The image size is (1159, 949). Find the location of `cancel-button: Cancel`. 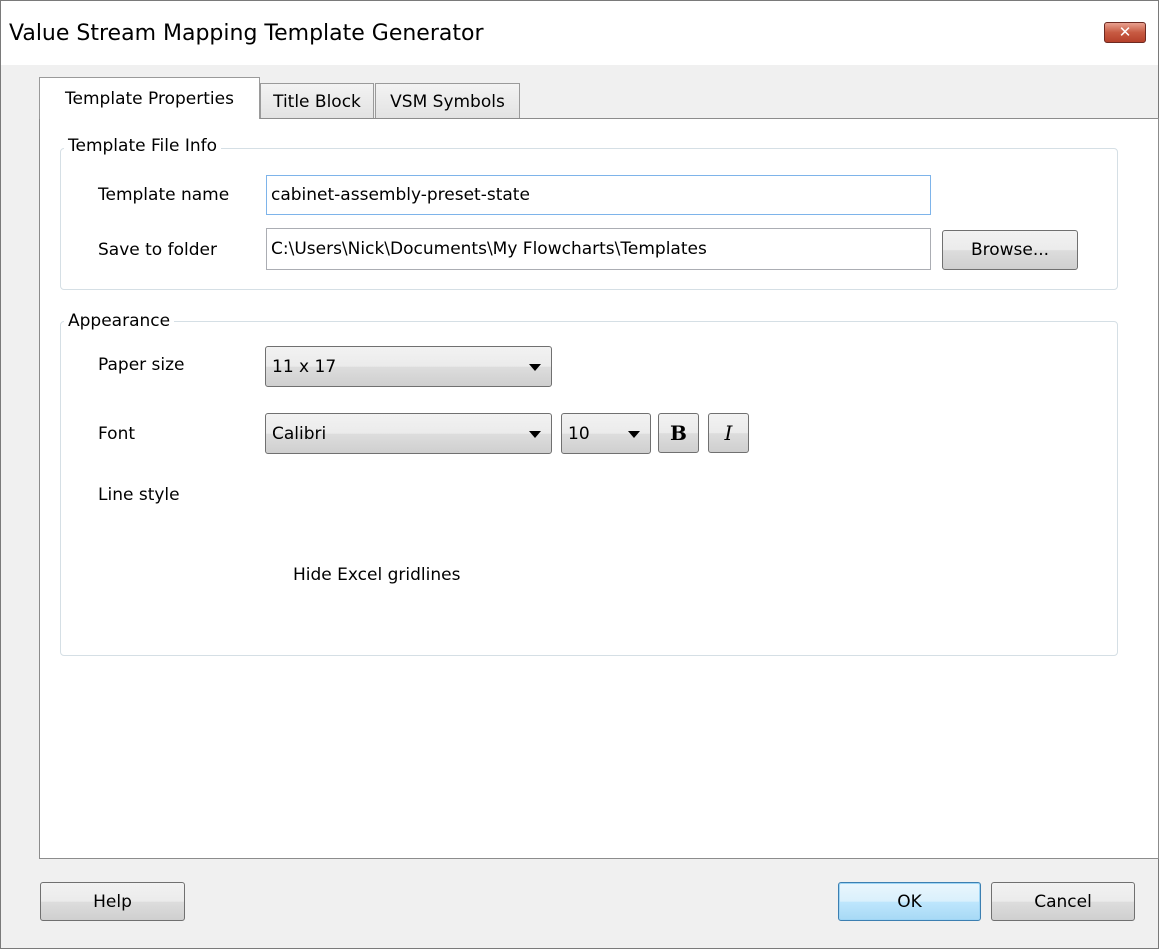

cancel-button: Cancel is located at coordinates (1063, 901).